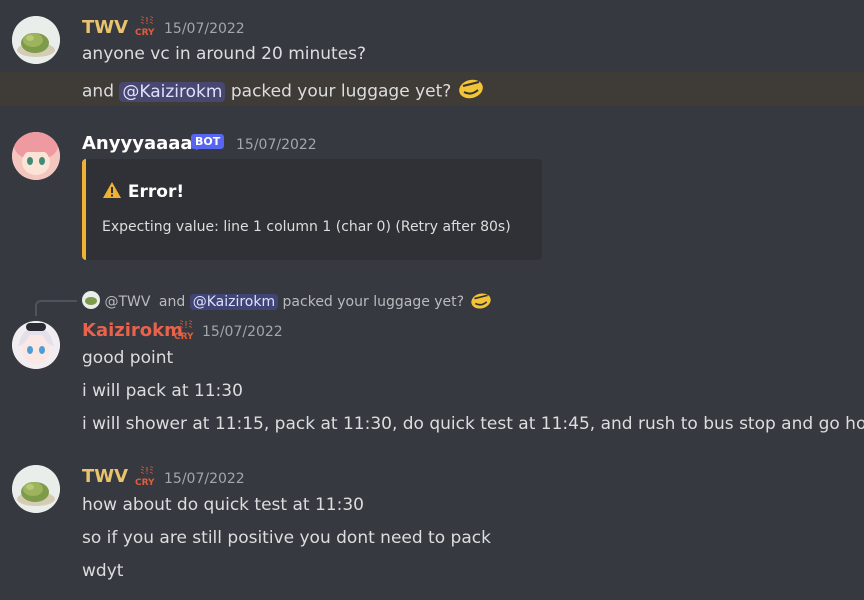 This screenshot has width=864, height=600. Describe the element at coordinates (162, 391) in the screenshot. I see `message-line: i will pack at 11:30` at that location.